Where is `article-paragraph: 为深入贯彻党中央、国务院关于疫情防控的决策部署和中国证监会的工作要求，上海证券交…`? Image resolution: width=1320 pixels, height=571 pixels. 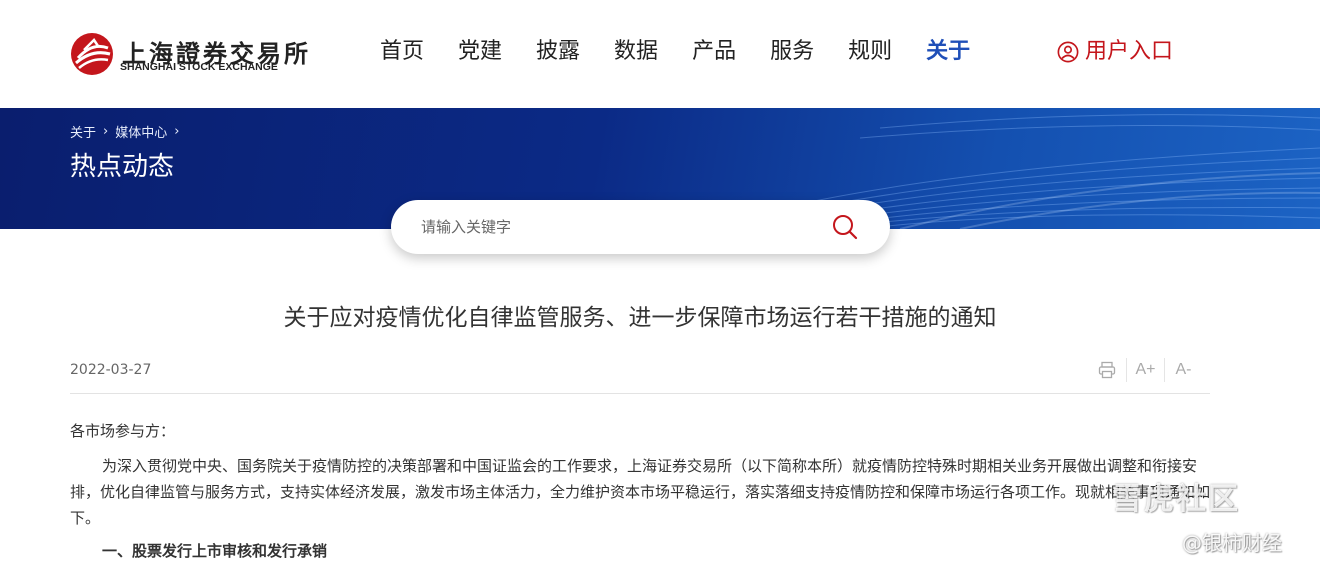 article-paragraph: 为深入贯彻党中央、国务院关于疫情防控的决策部署和中国证监会的工作要求，上海证券交… is located at coordinates (640, 492).